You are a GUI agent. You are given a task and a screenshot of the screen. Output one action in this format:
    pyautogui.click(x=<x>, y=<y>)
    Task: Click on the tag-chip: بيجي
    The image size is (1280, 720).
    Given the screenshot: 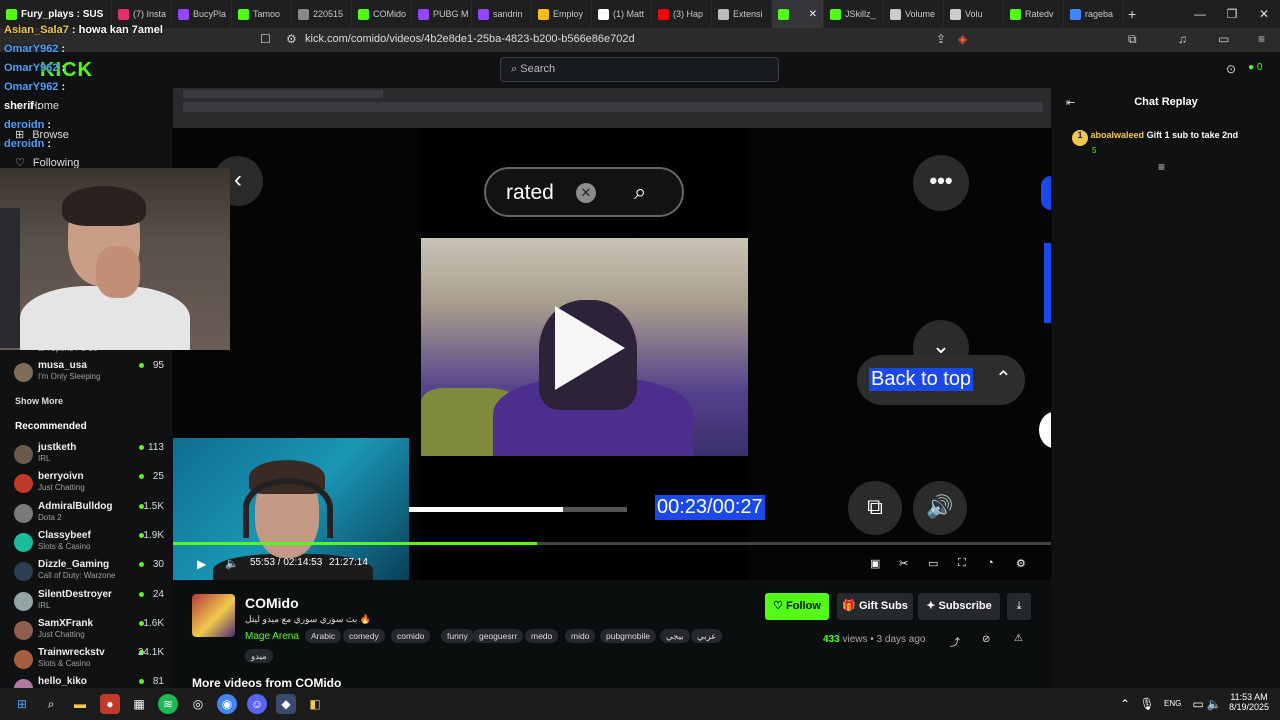 What is the action you would take?
    pyautogui.click(x=675, y=636)
    